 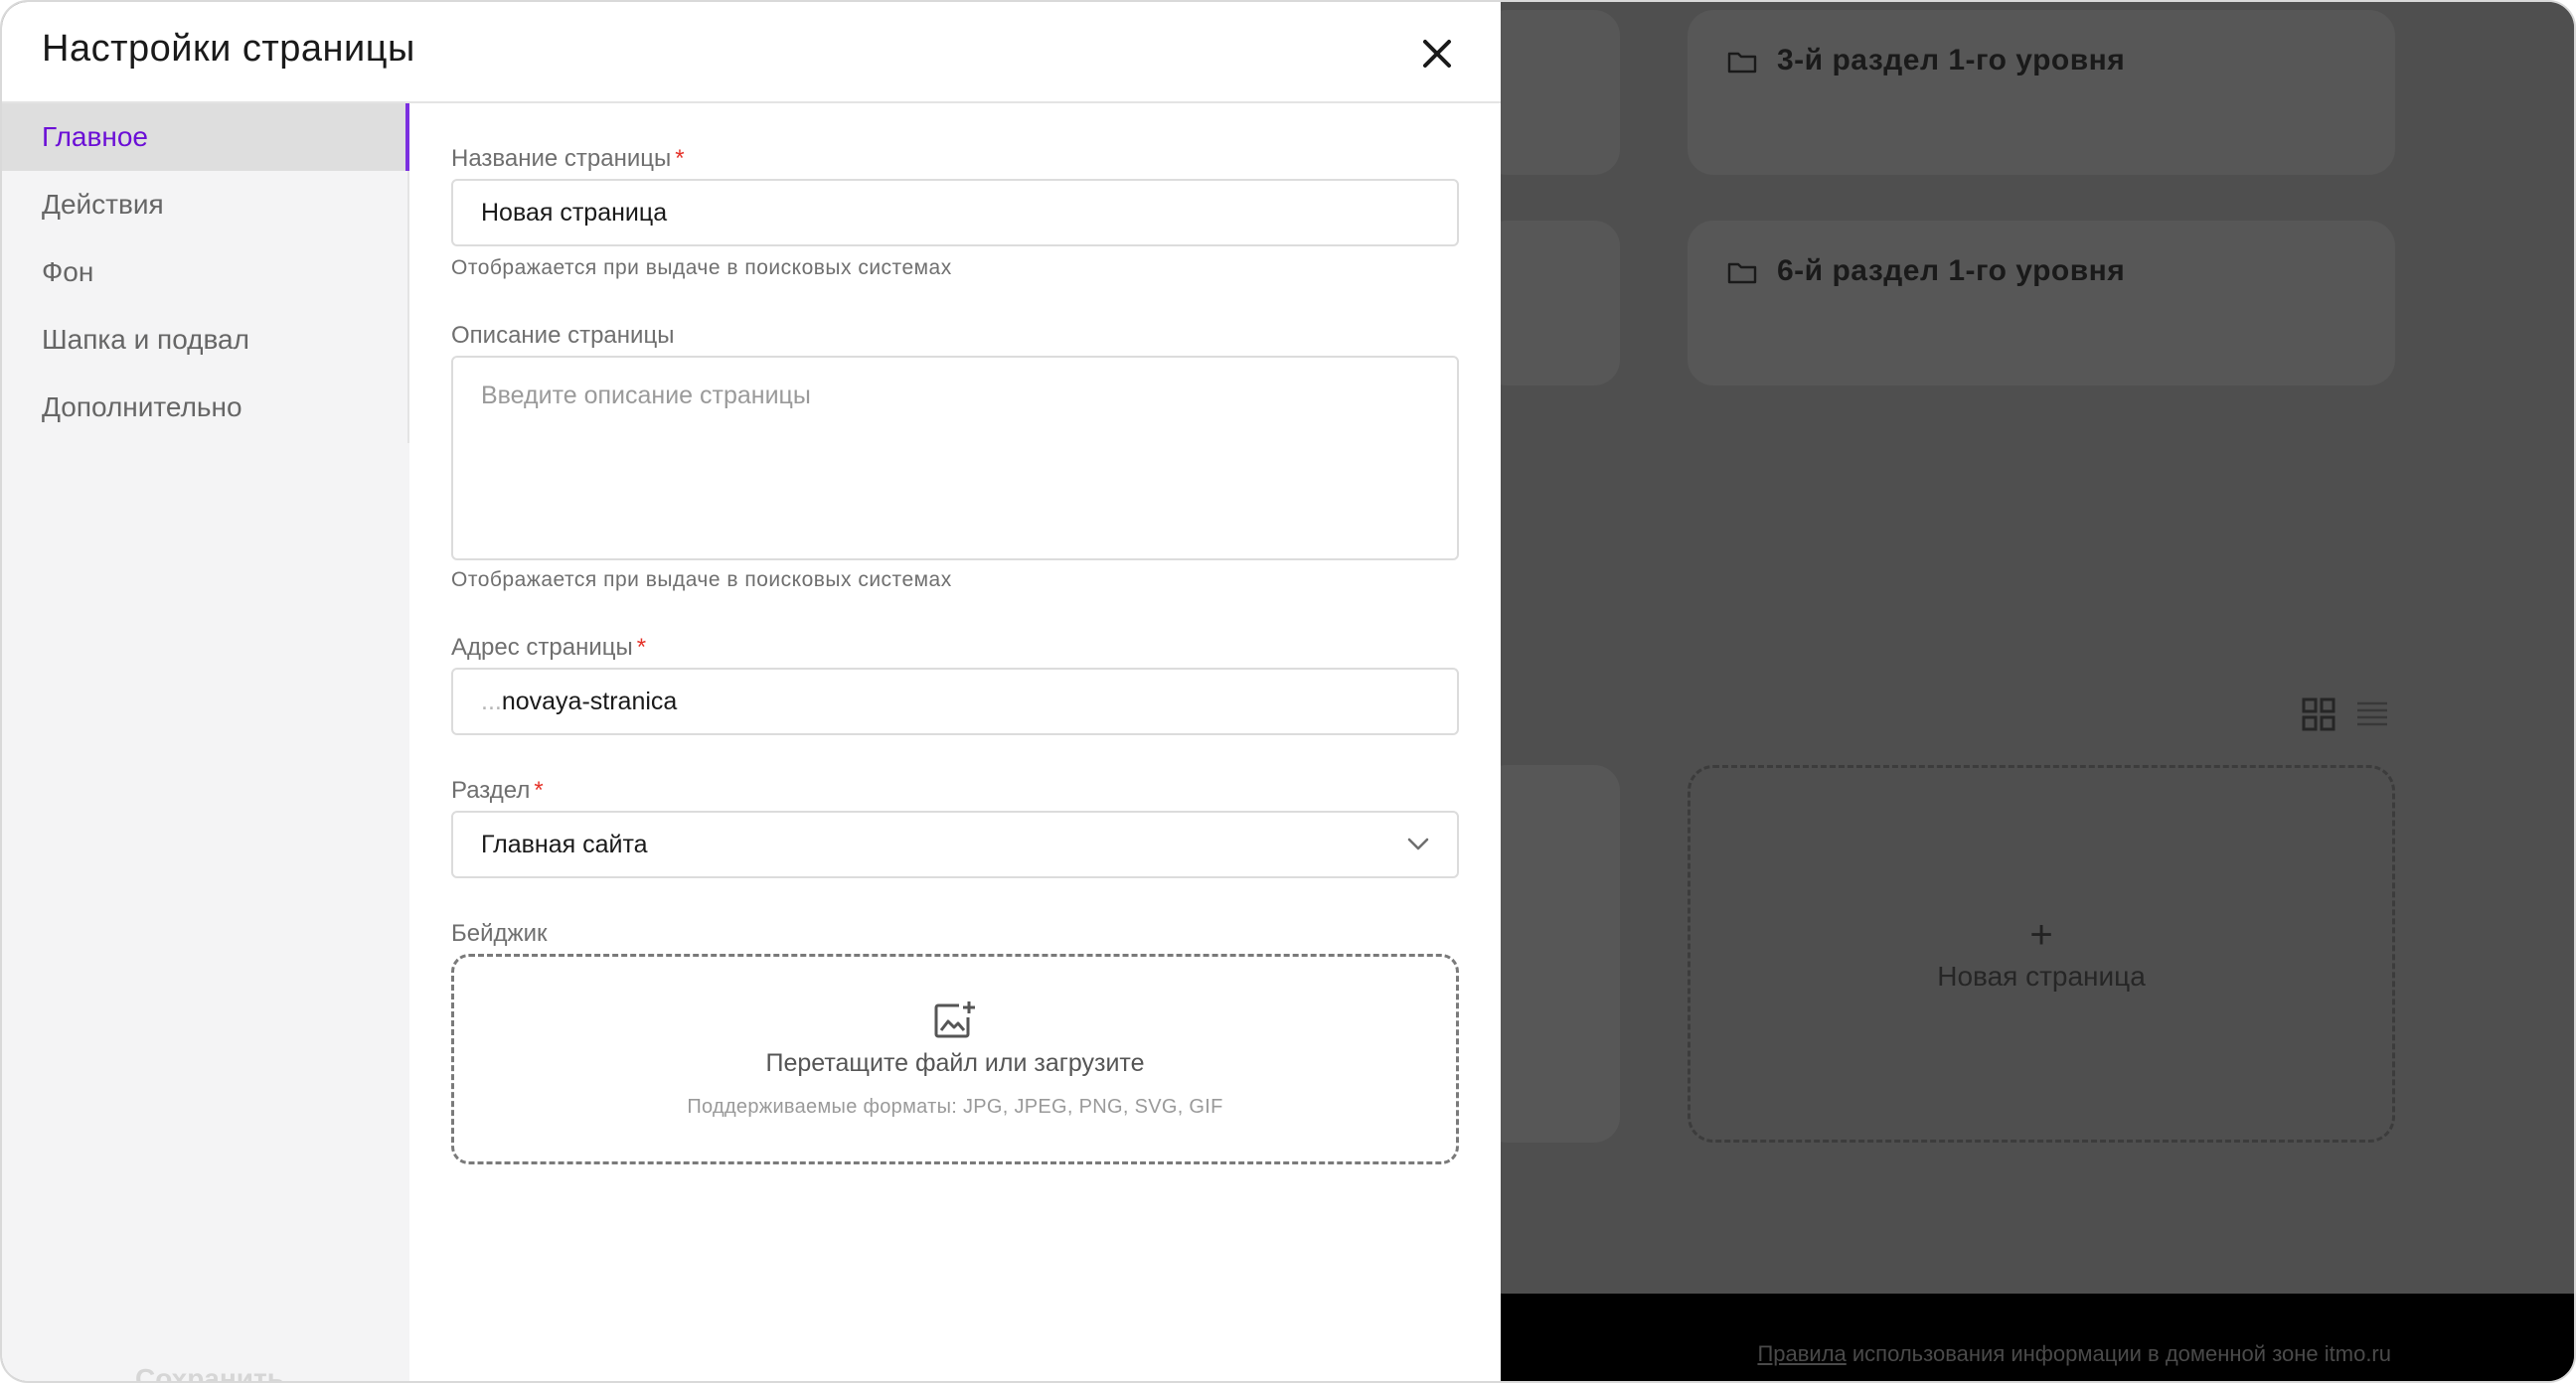 What do you see at coordinates (2345, 714) in the screenshot?
I see `view-toggle` at bounding box center [2345, 714].